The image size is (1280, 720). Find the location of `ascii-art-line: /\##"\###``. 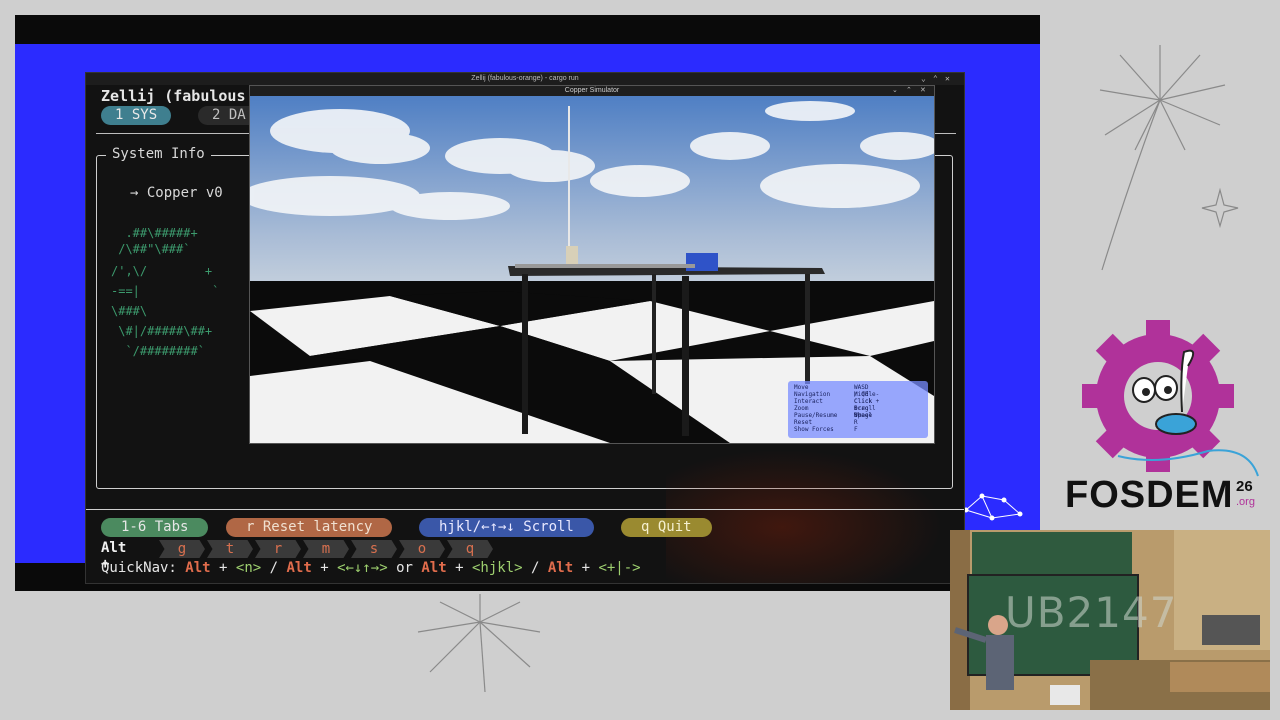

ascii-art-line: /\##"\###` is located at coordinates (151, 249).